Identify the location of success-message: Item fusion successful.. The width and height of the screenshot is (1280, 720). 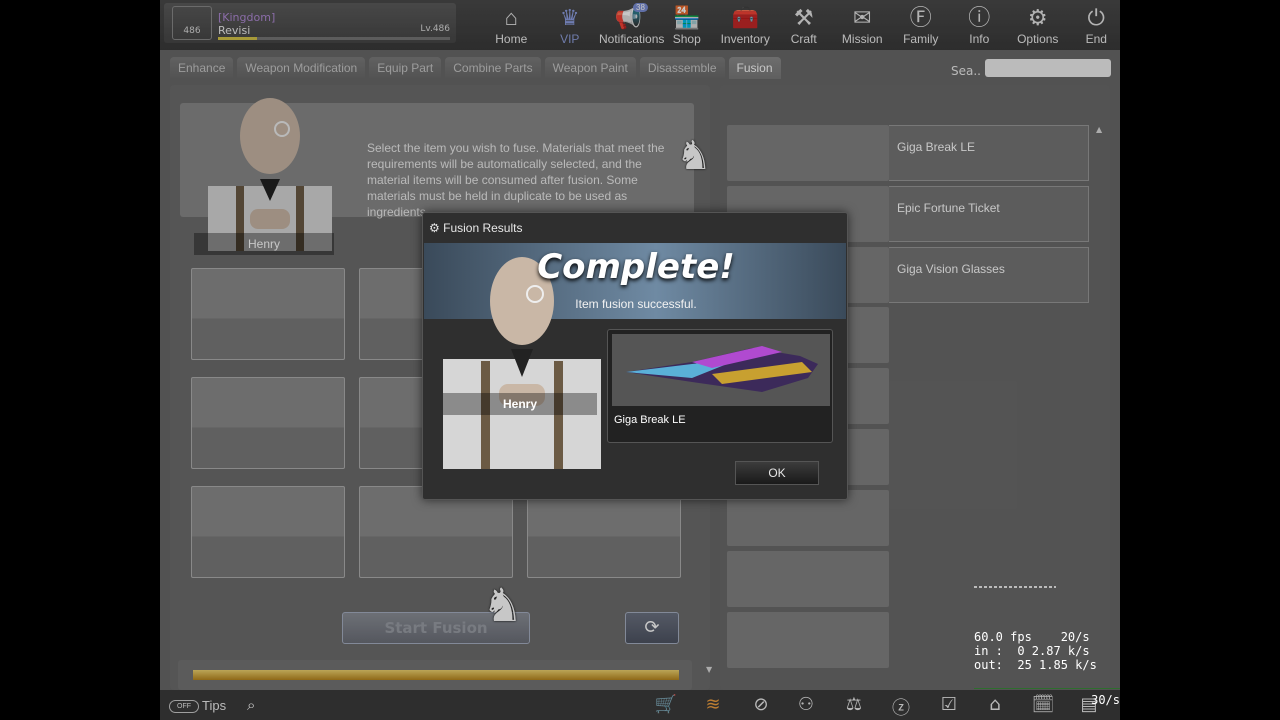
(636, 304).